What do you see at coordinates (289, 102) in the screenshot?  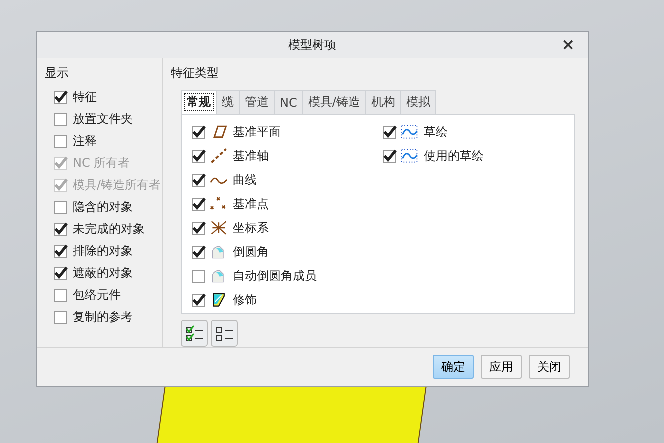 I see `tab: NC` at bounding box center [289, 102].